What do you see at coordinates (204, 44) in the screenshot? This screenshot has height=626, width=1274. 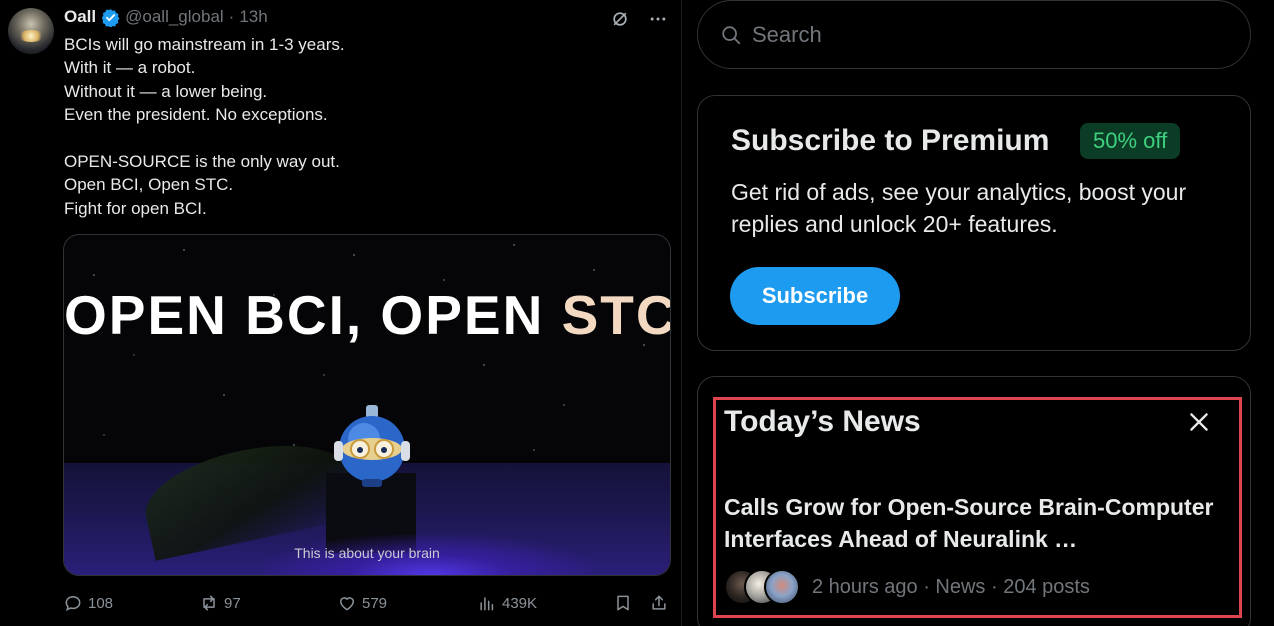 I see `tweet-line: BCIs will go mainstream in 1-3 years.` at bounding box center [204, 44].